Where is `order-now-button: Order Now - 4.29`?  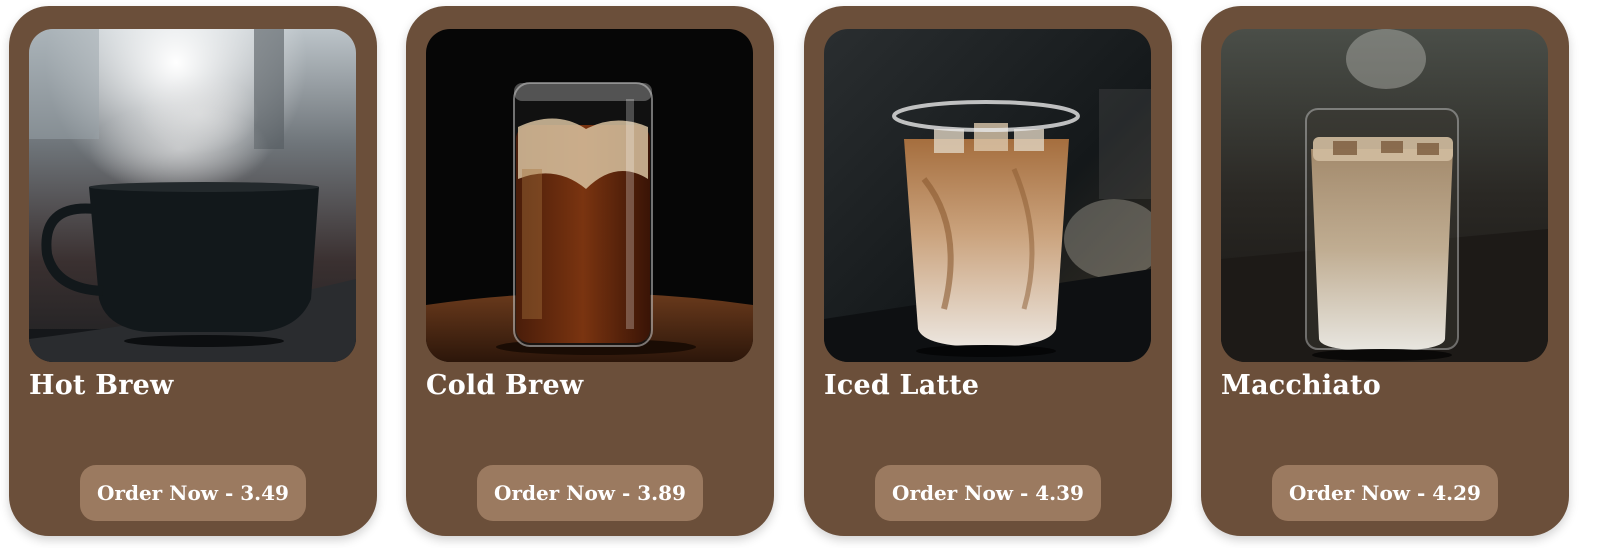
order-now-button: Order Now - 4.29 is located at coordinates (1385, 493).